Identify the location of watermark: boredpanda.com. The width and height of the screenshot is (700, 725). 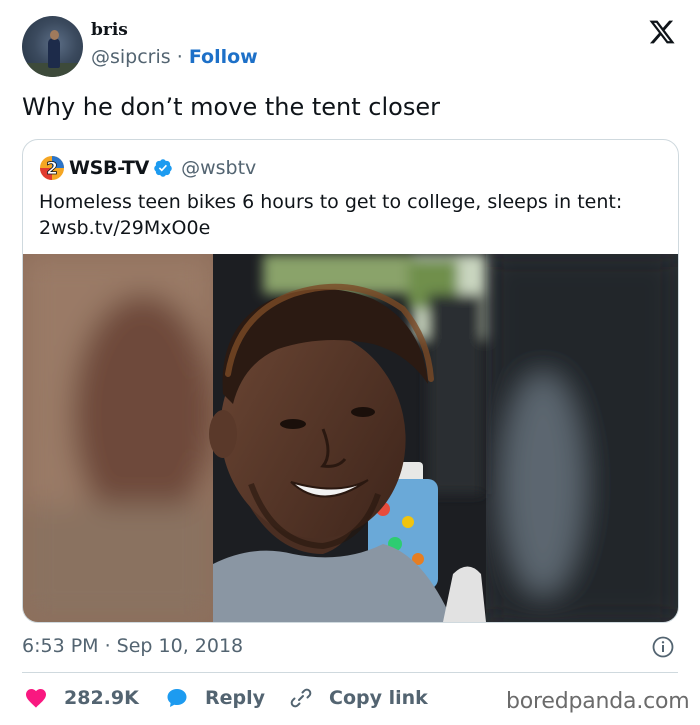
(598, 701).